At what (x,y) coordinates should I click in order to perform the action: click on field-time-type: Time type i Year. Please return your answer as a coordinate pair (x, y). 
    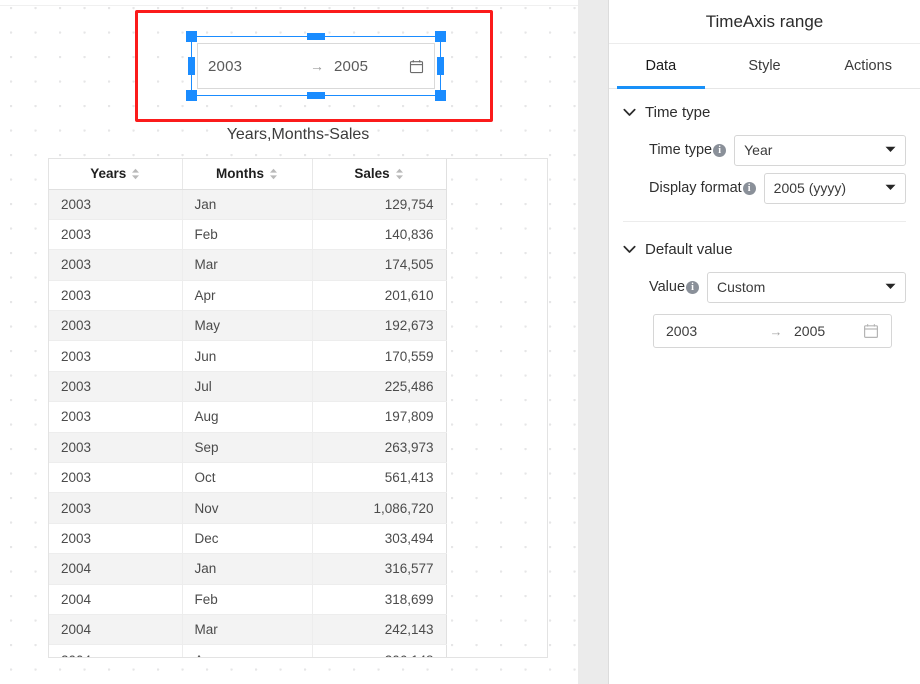
    Looking at the image, I should click on (764, 150).